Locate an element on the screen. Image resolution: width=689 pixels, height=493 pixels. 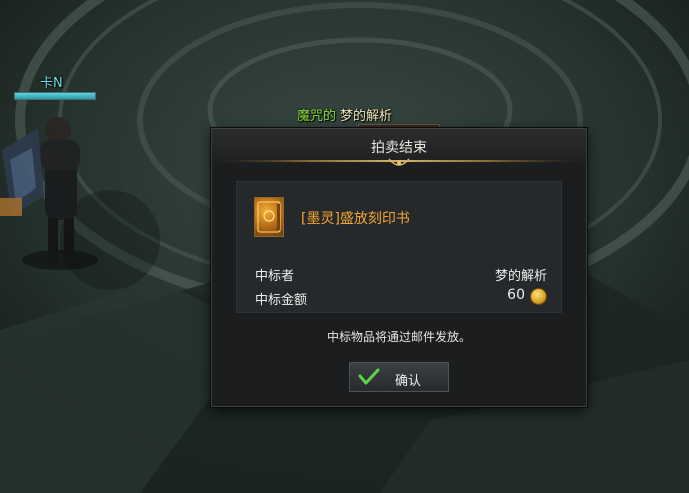
dialog-title: 拍卖结束 is located at coordinates (399, 148).